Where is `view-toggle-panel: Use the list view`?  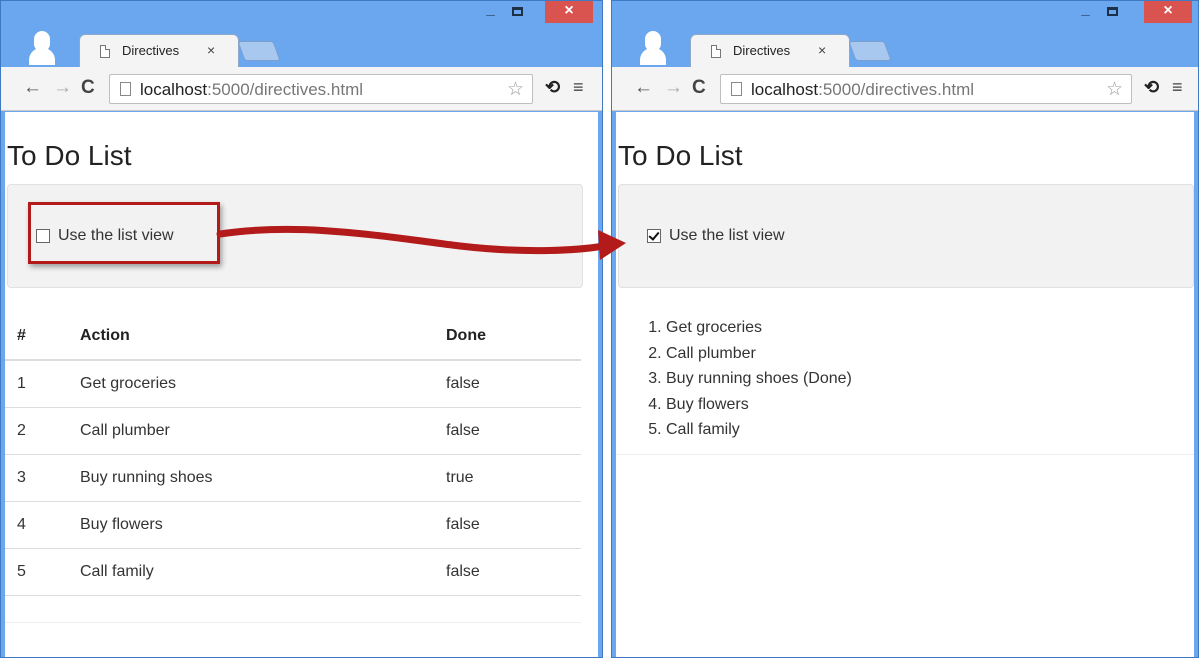
view-toggle-panel: Use the list view is located at coordinates (906, 236).